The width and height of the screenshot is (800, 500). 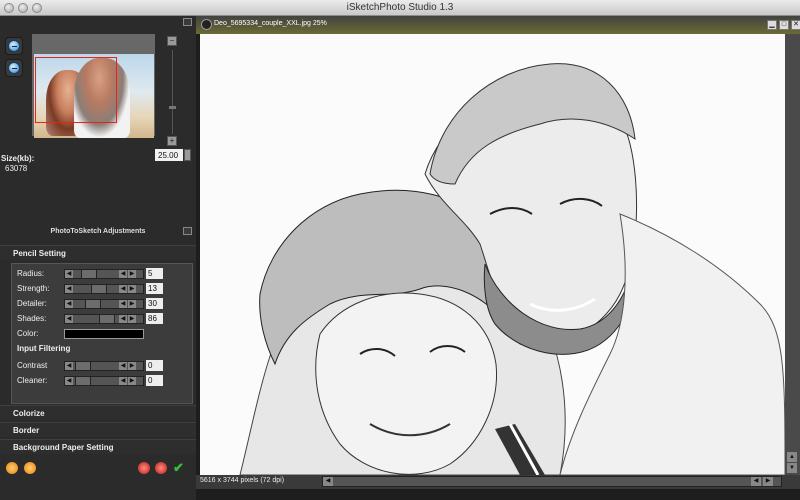 I want to click on zoom-out-button, so click(x=14, y=68).